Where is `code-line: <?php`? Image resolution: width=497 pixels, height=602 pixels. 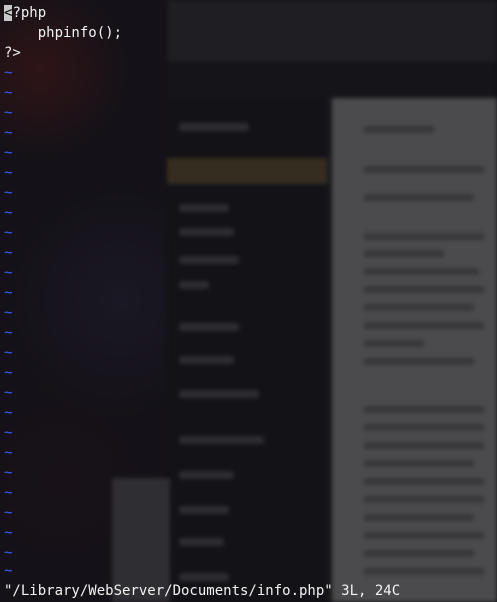
code-line: <?php is located at coordinates (25, 13).